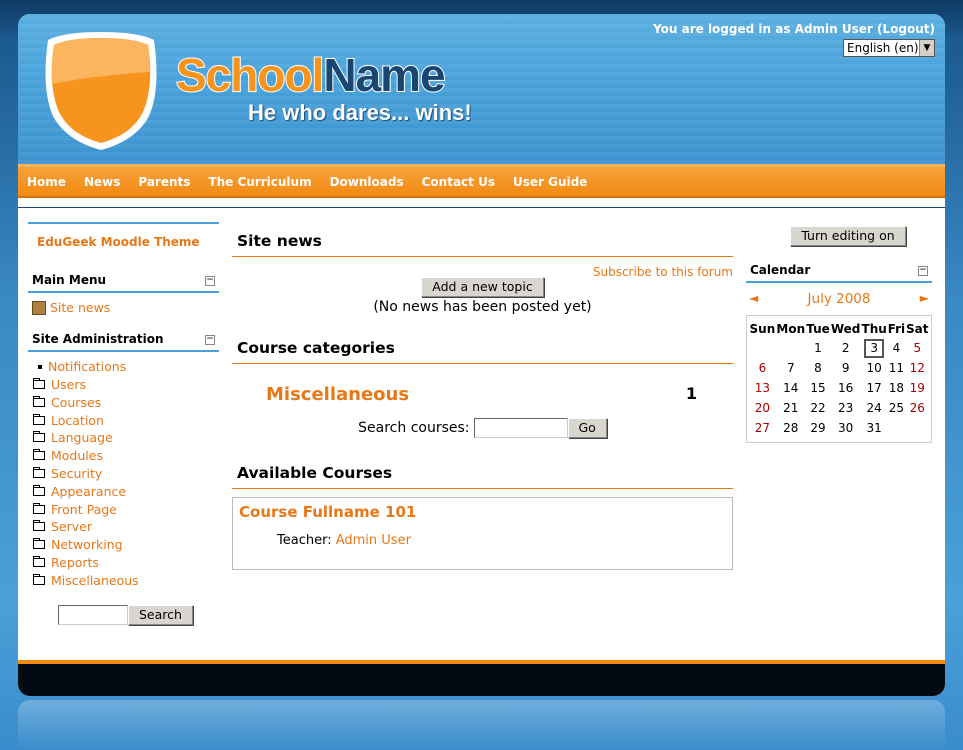  I want to click on course-link: Course Fullname 101, so click(327, 512).